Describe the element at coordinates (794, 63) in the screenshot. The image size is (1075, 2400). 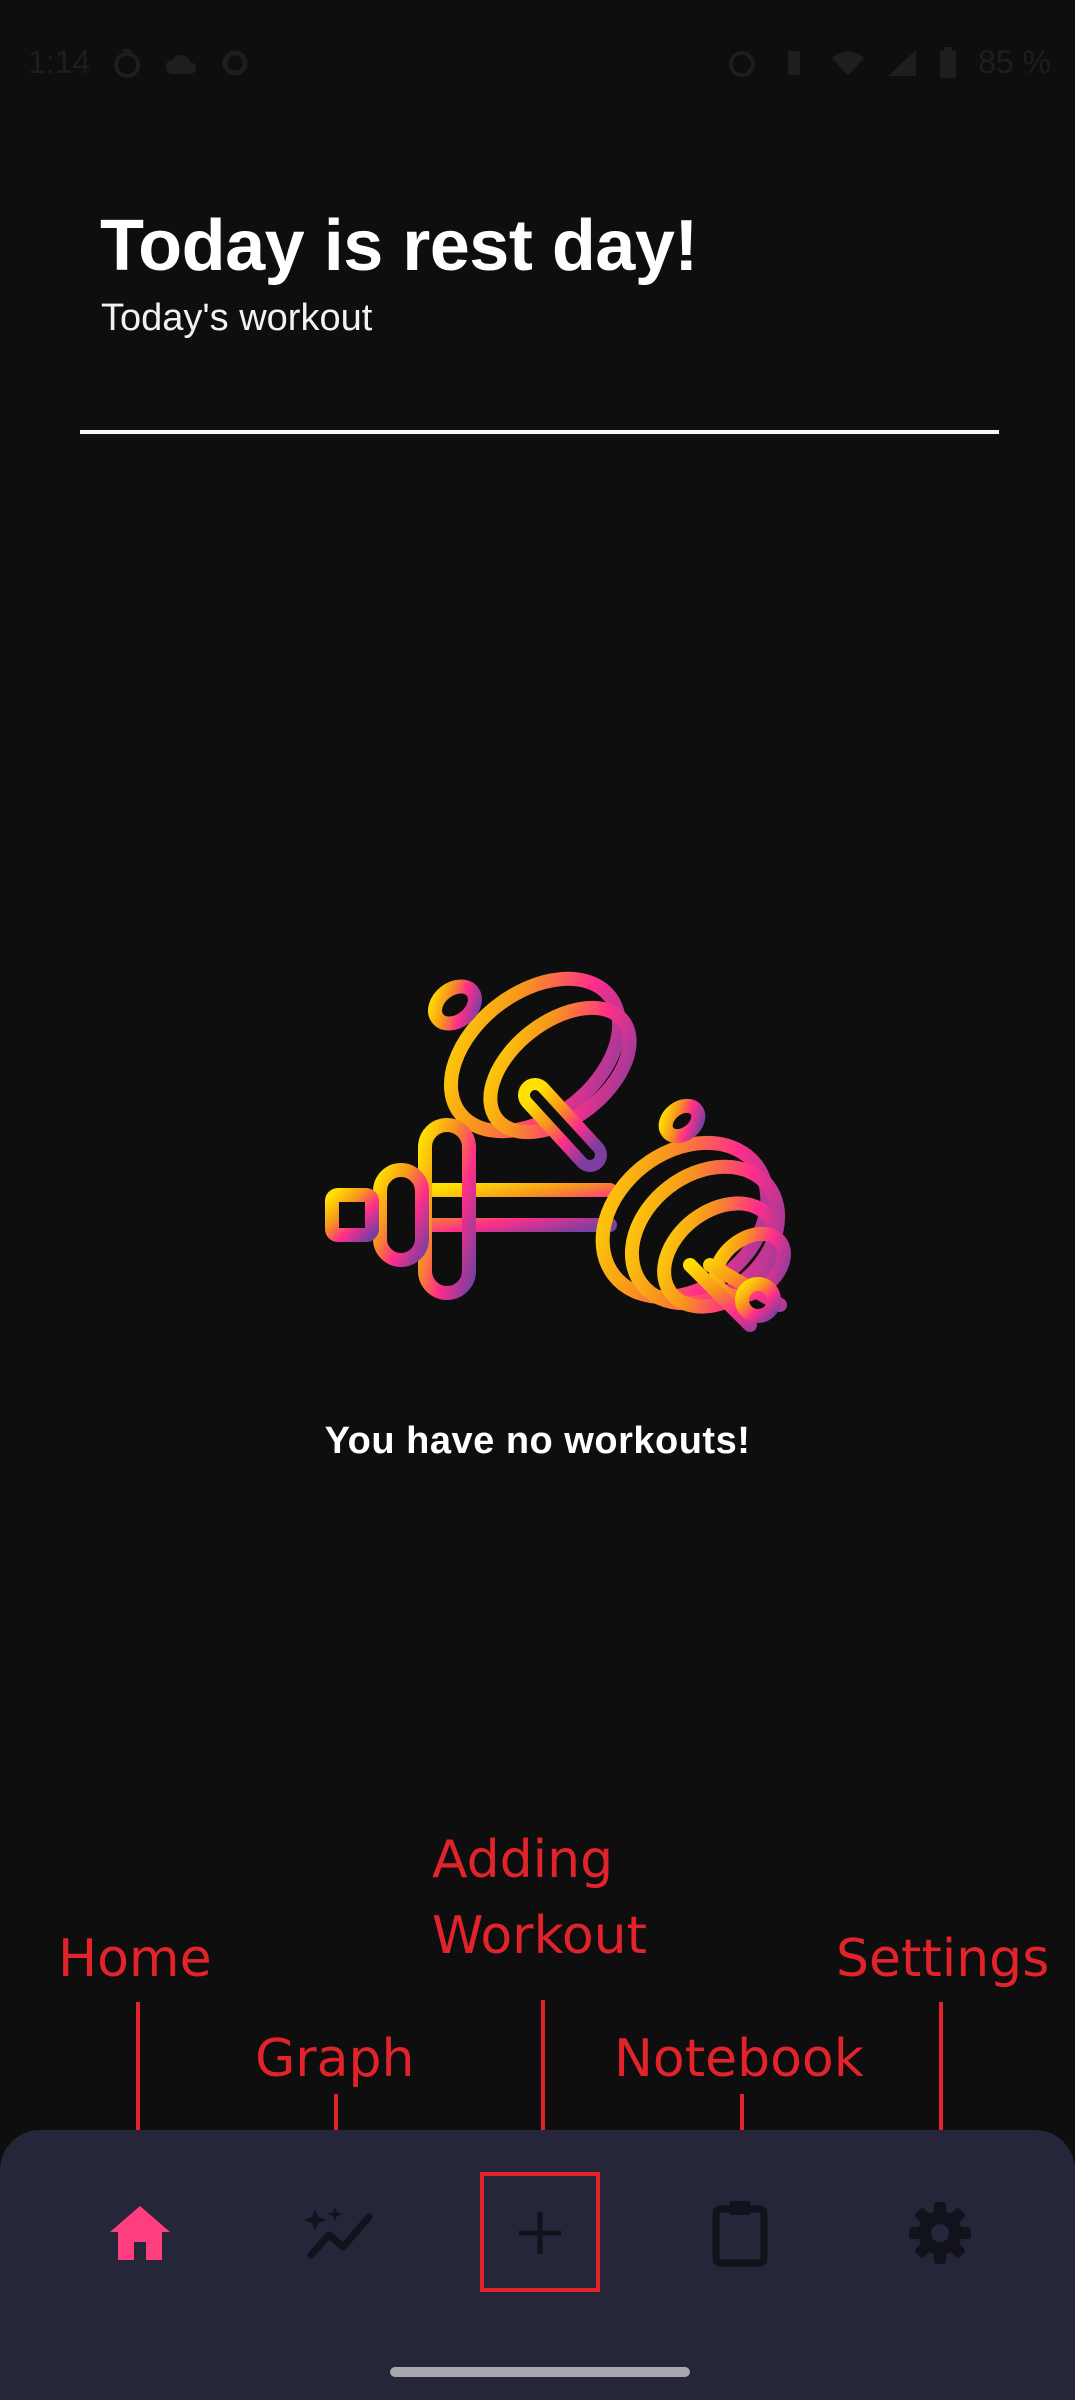
I see `vibrate-icon` at that location.